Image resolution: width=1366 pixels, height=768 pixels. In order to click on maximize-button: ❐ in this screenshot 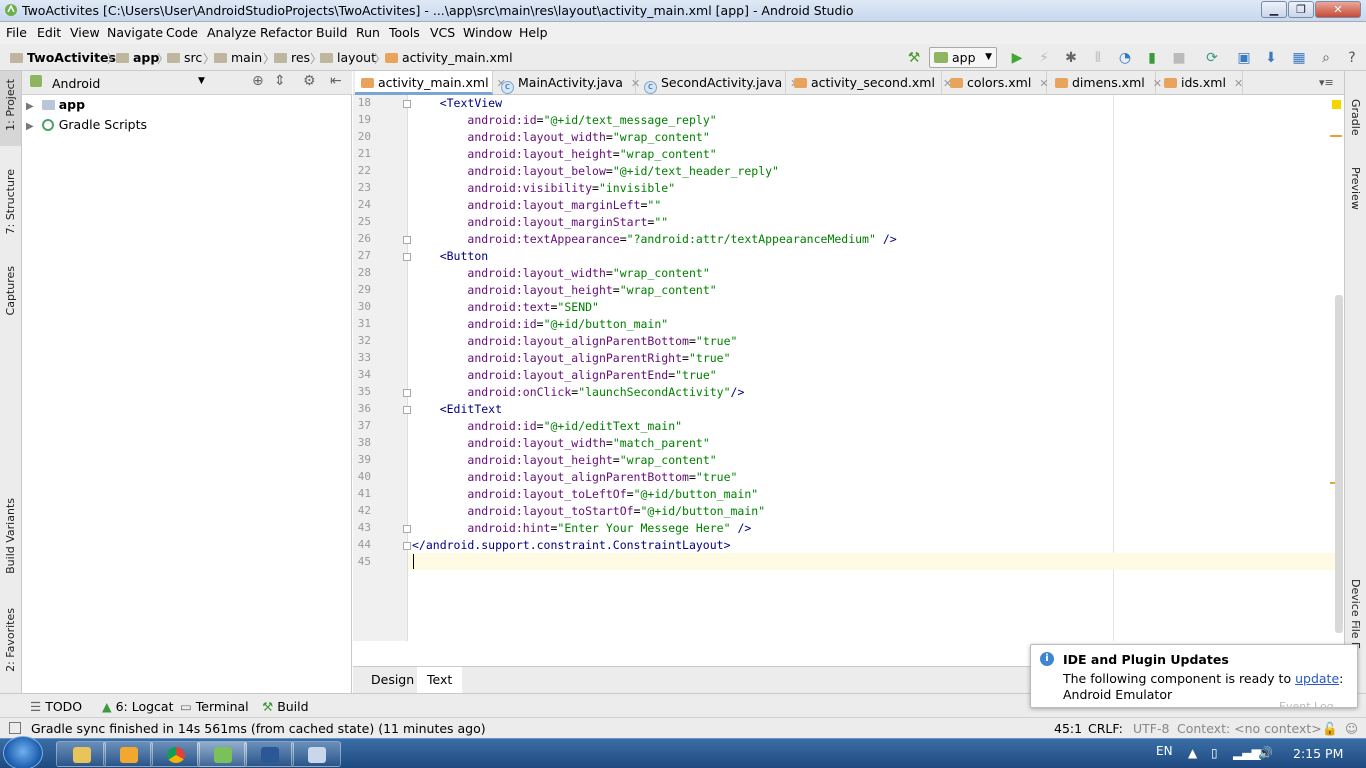, I will do `click(1301, 9)`.